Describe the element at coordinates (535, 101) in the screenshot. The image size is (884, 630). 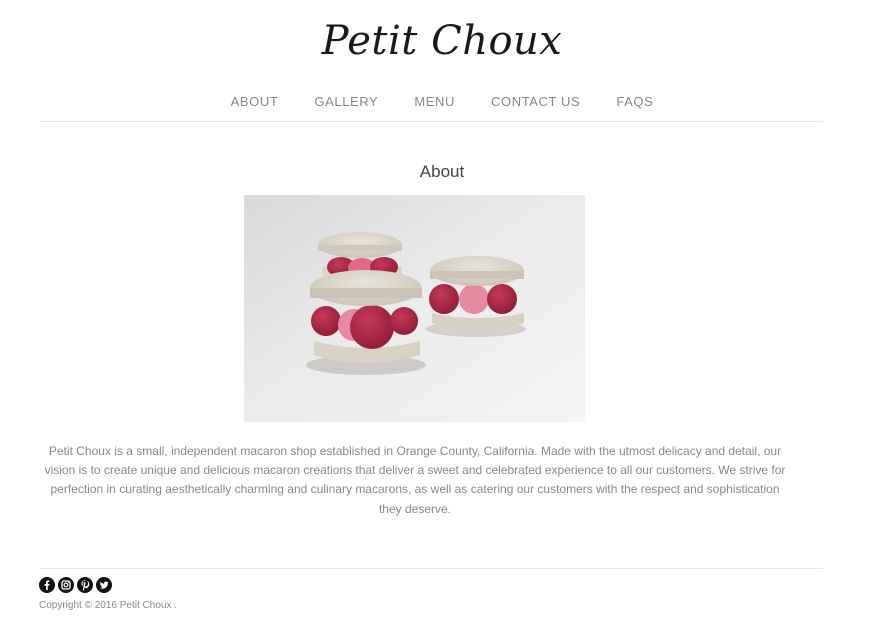
I see `nav-item-contact-us: CONTACT US` at that location.